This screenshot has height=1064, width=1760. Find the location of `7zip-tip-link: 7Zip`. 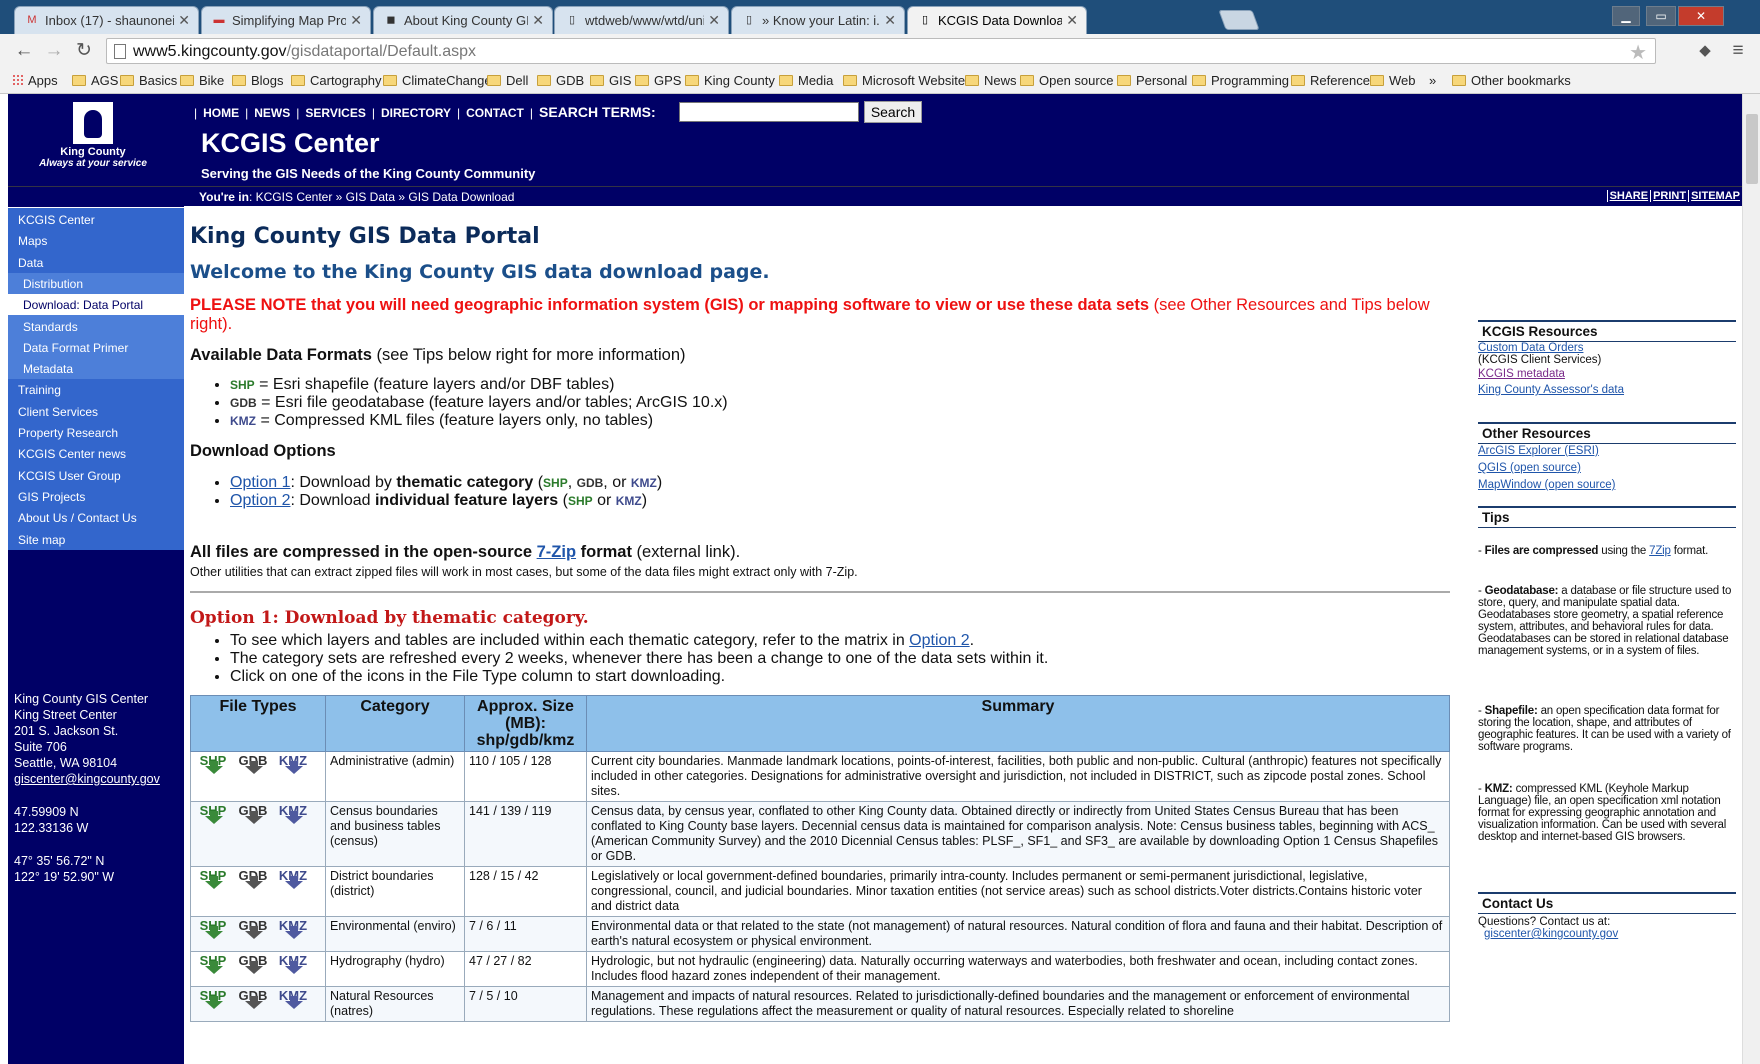

7zip-tip-link: 7Zip is located at coordinates (1660, 551).